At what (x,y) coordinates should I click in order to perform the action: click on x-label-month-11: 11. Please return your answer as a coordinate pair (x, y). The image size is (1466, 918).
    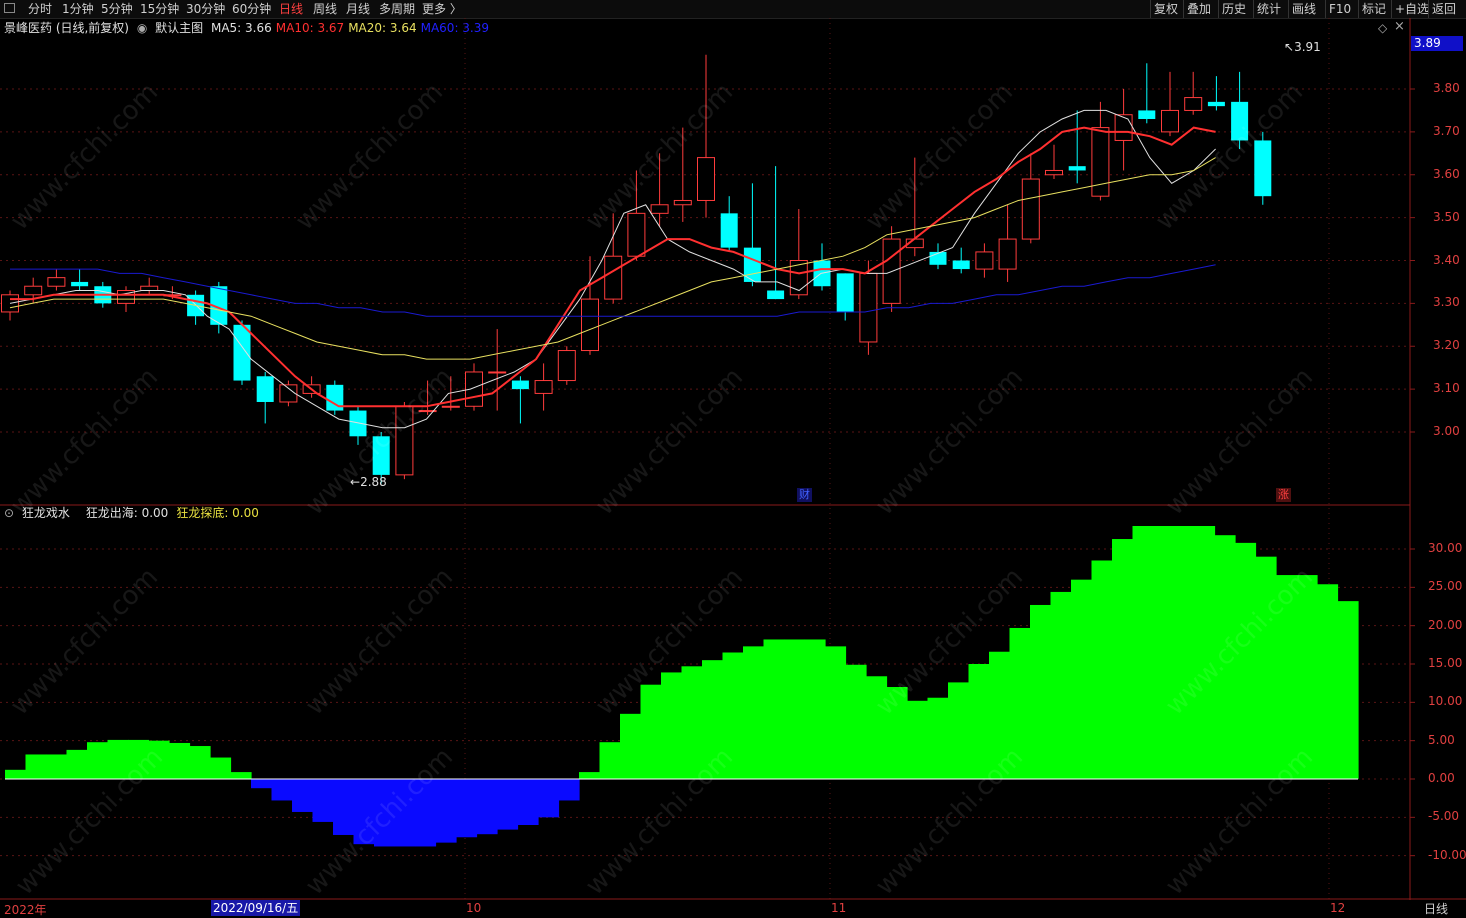
    Looking at the image, I should click on (839, 908).